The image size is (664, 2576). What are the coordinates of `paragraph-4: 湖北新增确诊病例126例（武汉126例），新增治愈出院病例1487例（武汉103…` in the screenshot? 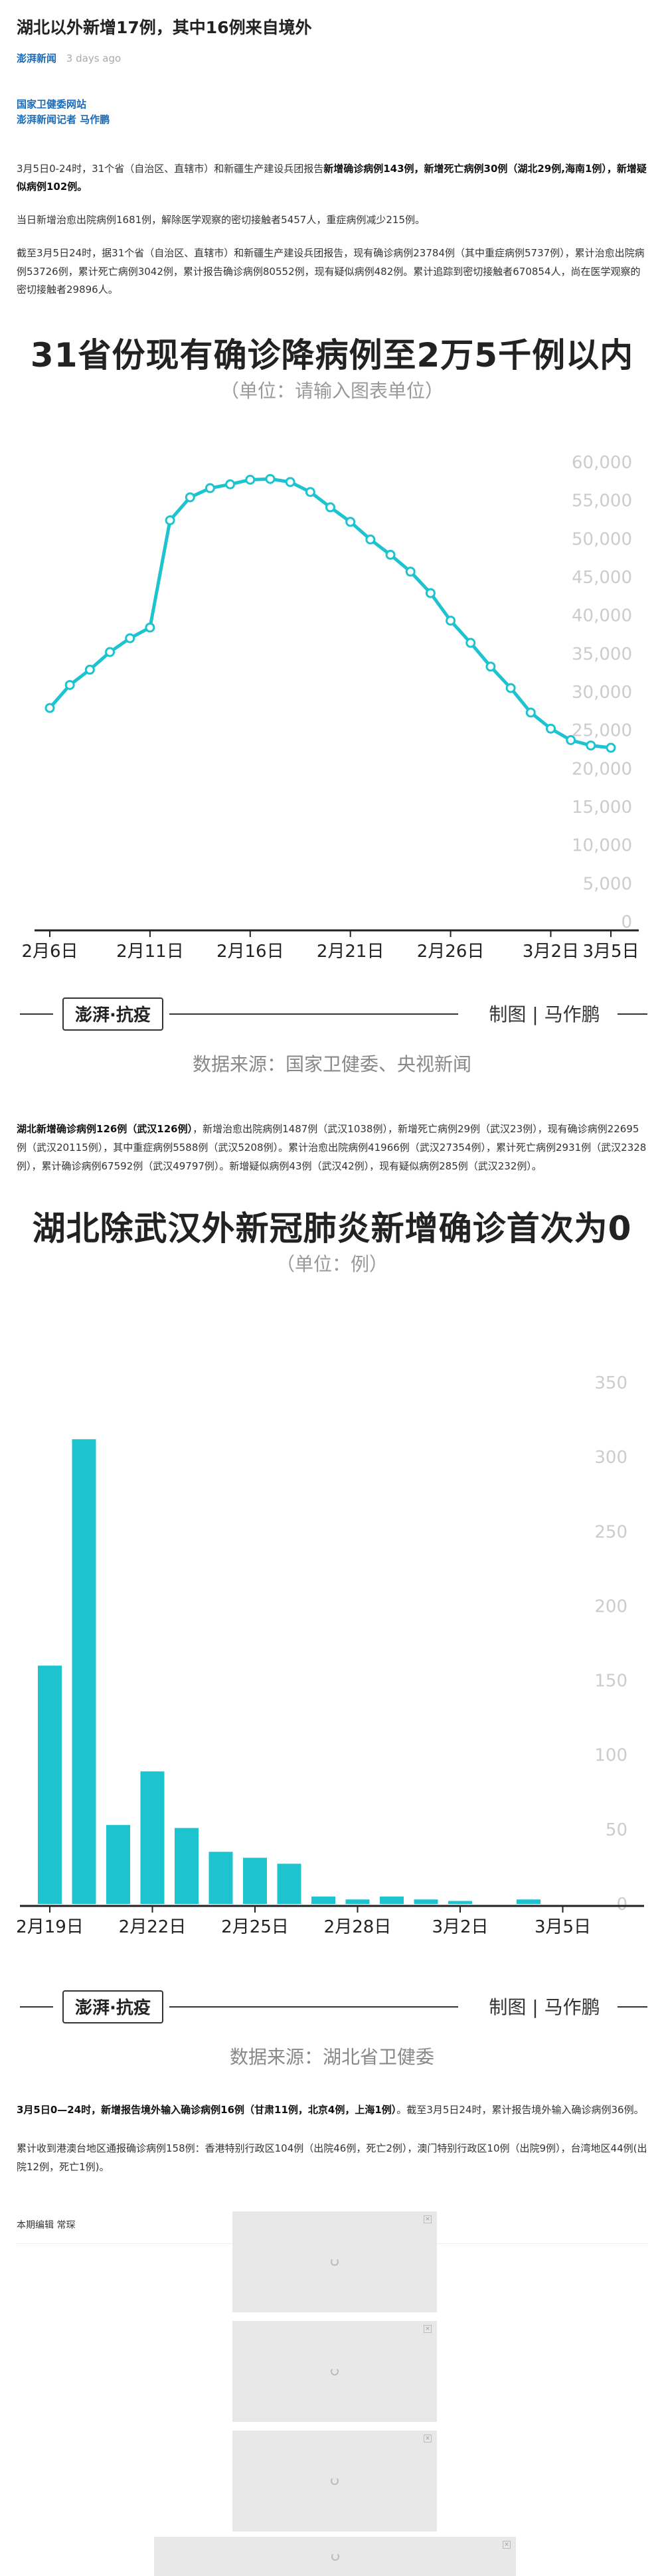 It's located at (332, 1147).